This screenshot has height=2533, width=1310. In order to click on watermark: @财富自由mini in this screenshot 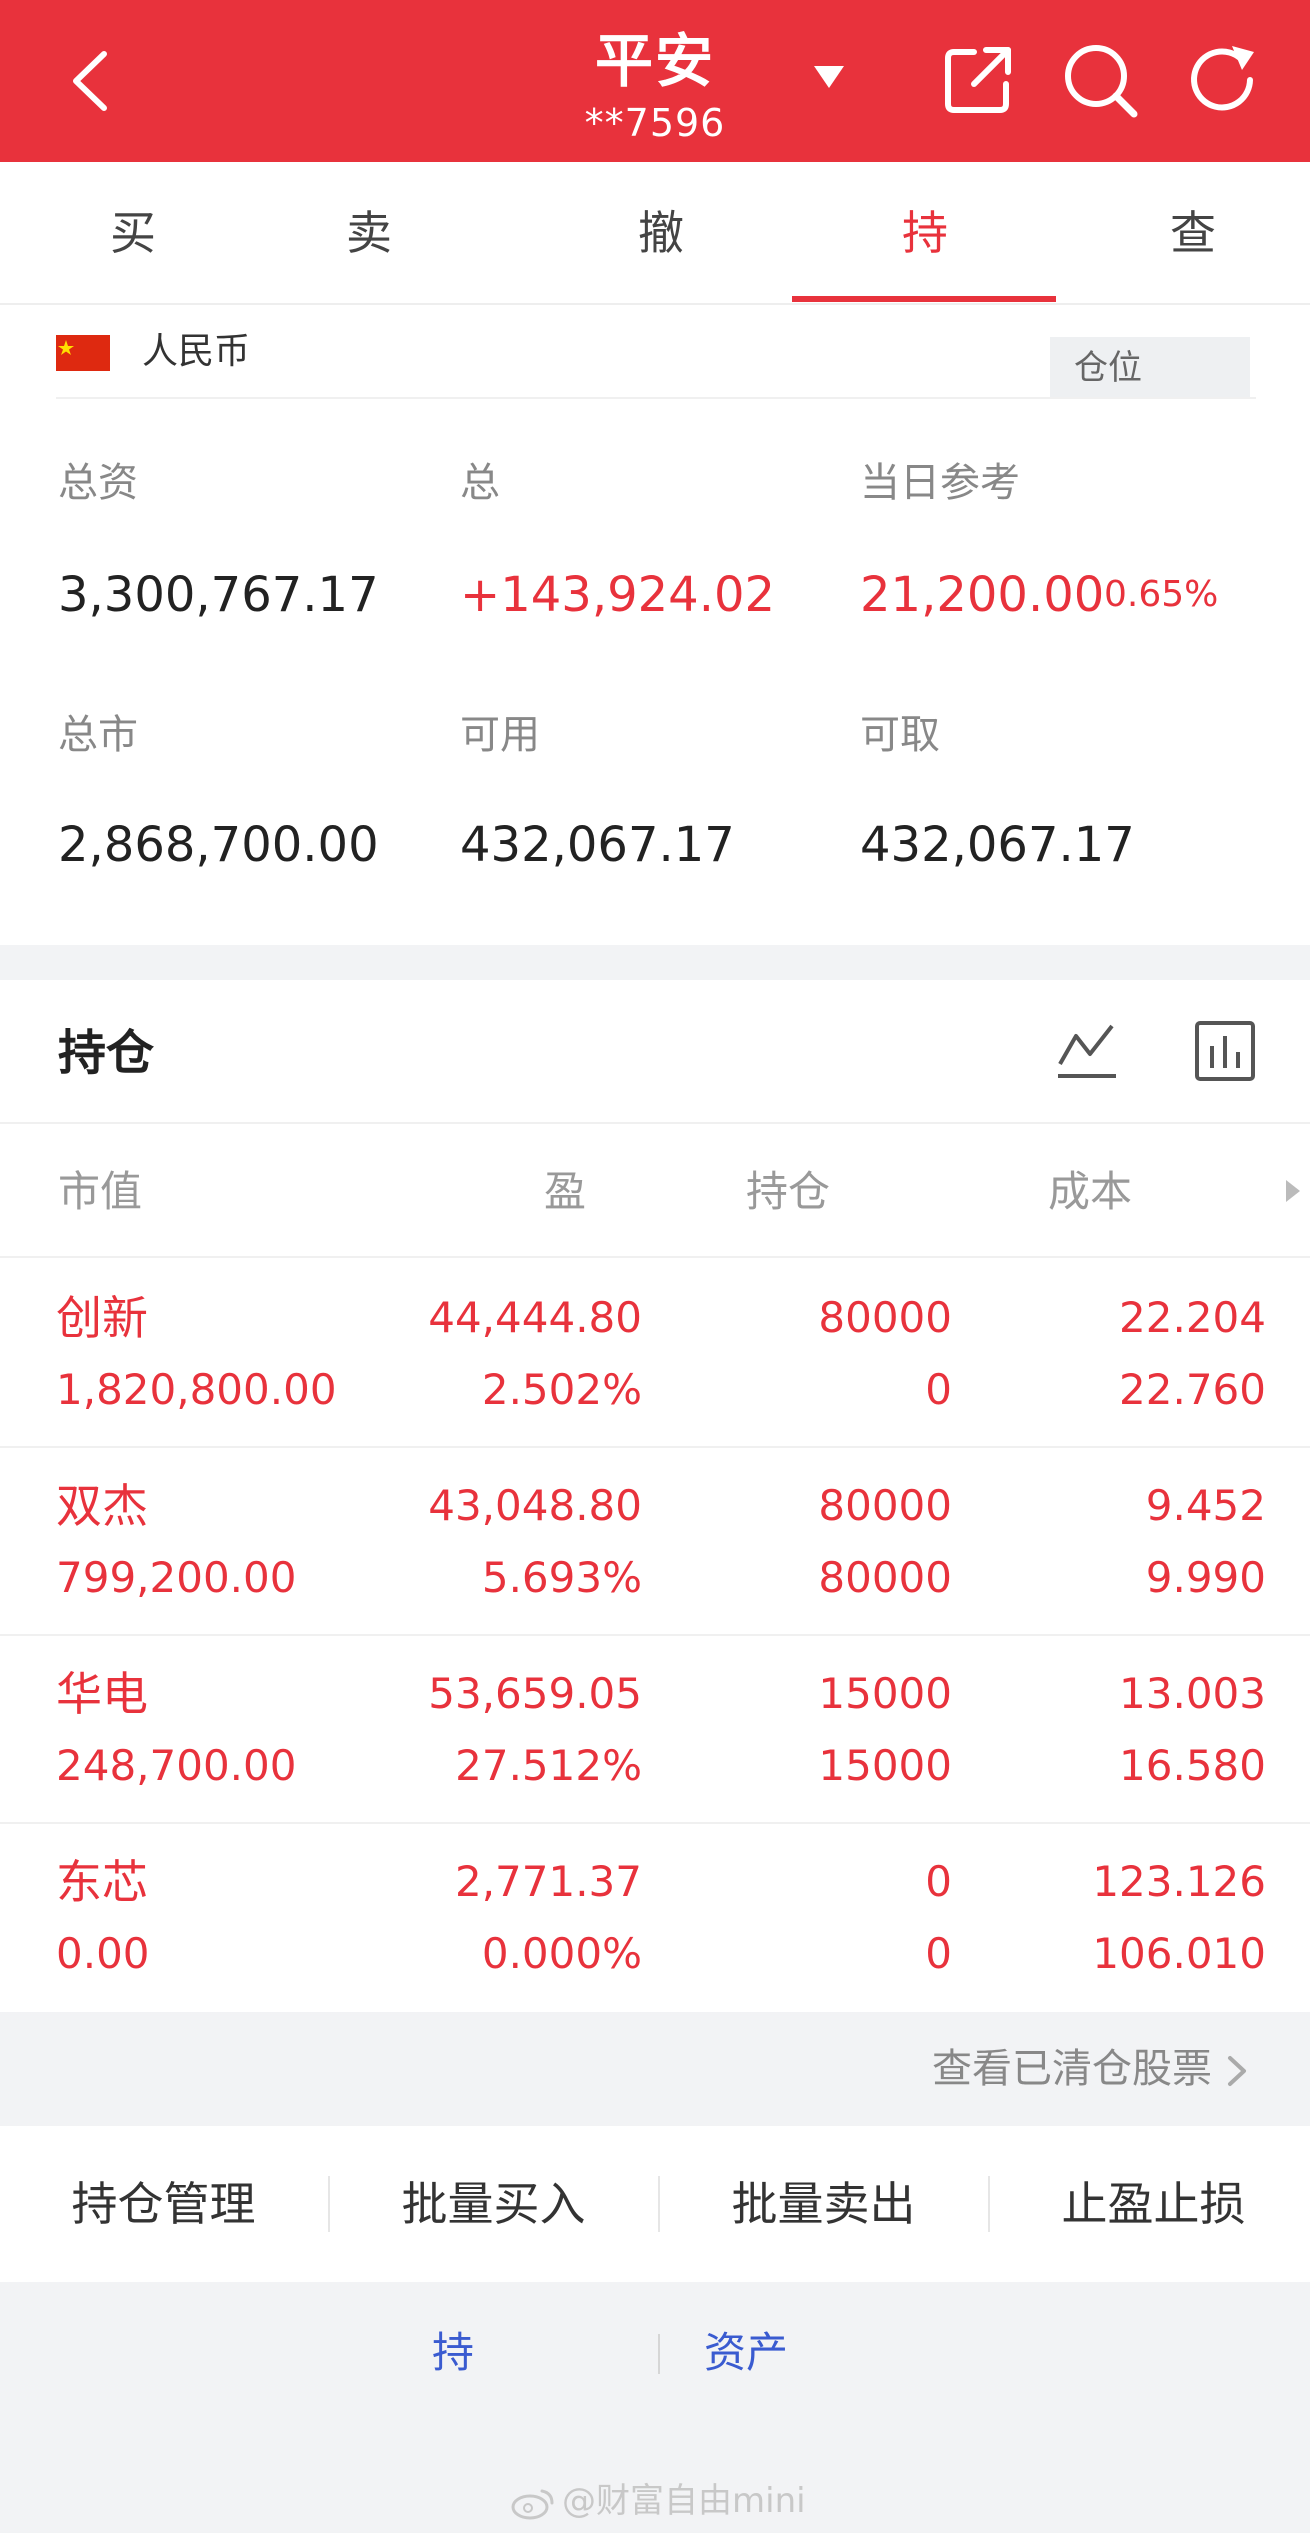, I will do `click(658, 2501)`.